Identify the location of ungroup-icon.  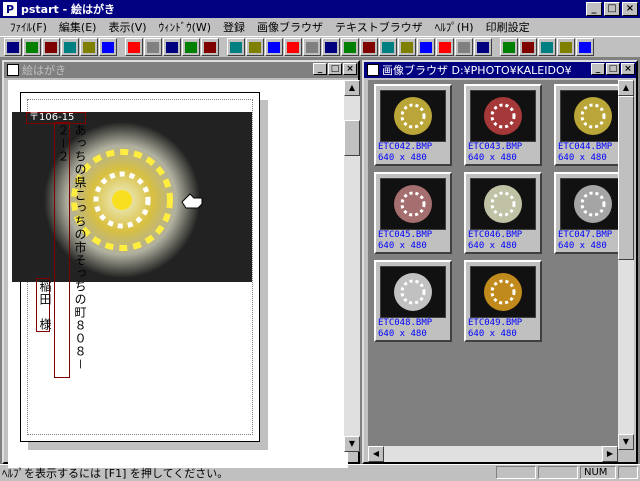
(464, 47).